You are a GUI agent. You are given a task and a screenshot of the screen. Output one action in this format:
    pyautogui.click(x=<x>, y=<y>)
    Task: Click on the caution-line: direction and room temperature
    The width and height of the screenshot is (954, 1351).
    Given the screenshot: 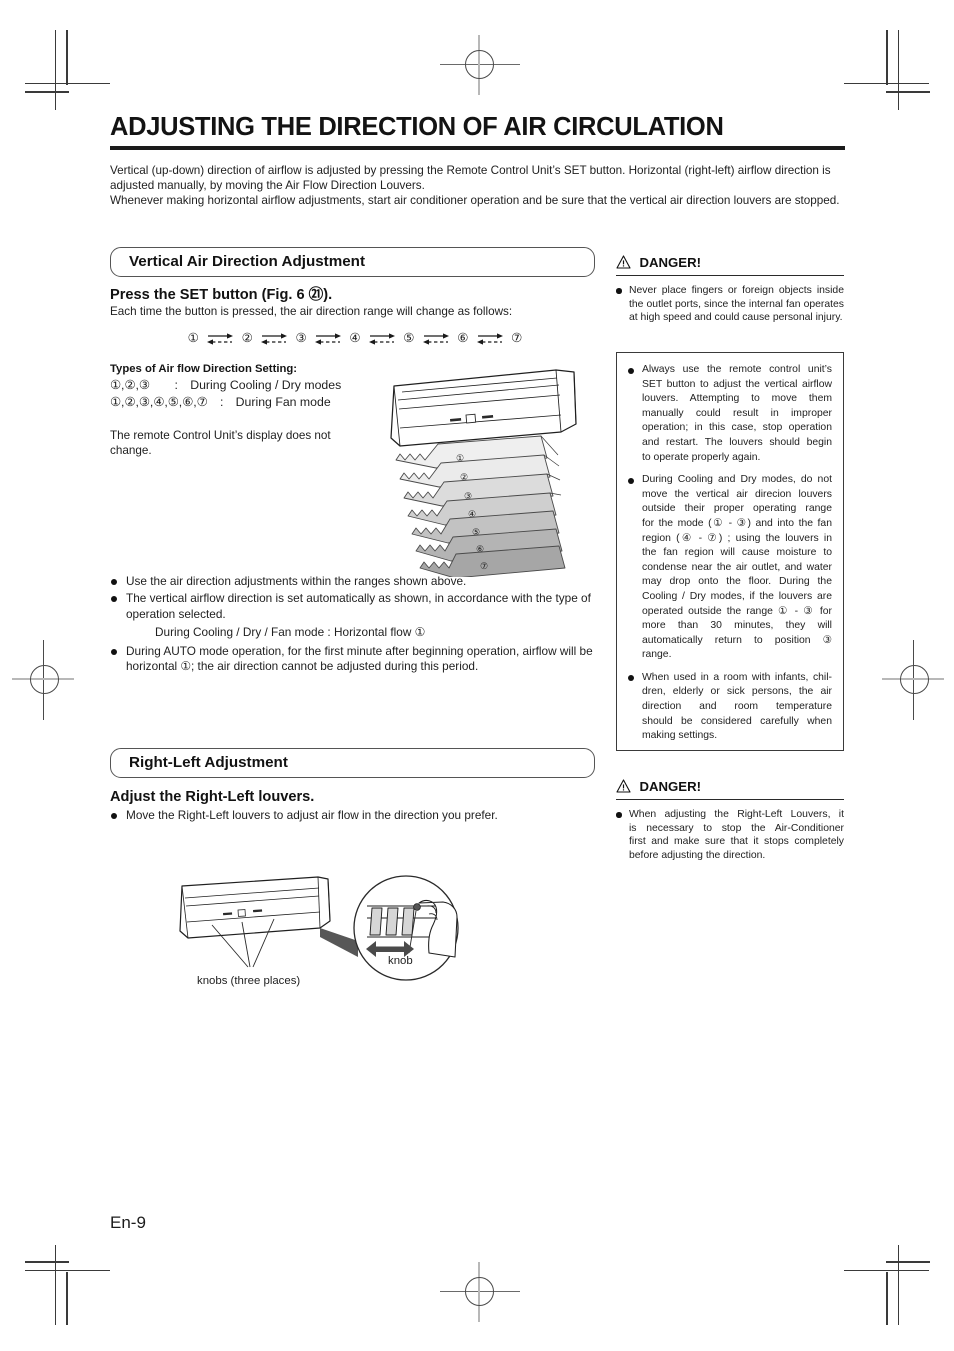 What is the action you would take?
    pyautogui.click(x=737, y=707)
    